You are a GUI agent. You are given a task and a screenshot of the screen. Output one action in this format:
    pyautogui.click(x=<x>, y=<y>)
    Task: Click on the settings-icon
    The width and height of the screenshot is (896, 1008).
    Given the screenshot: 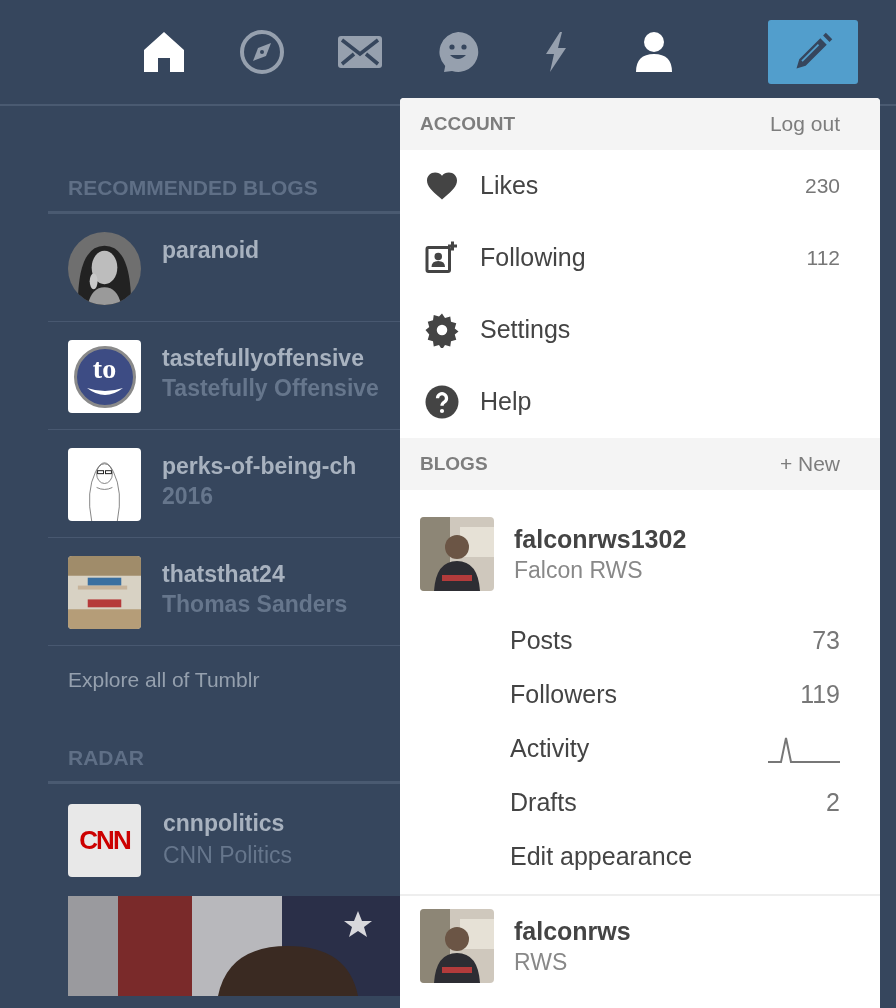 What is the action you would take?
    pyautogui.click(x=442, y=330)
    